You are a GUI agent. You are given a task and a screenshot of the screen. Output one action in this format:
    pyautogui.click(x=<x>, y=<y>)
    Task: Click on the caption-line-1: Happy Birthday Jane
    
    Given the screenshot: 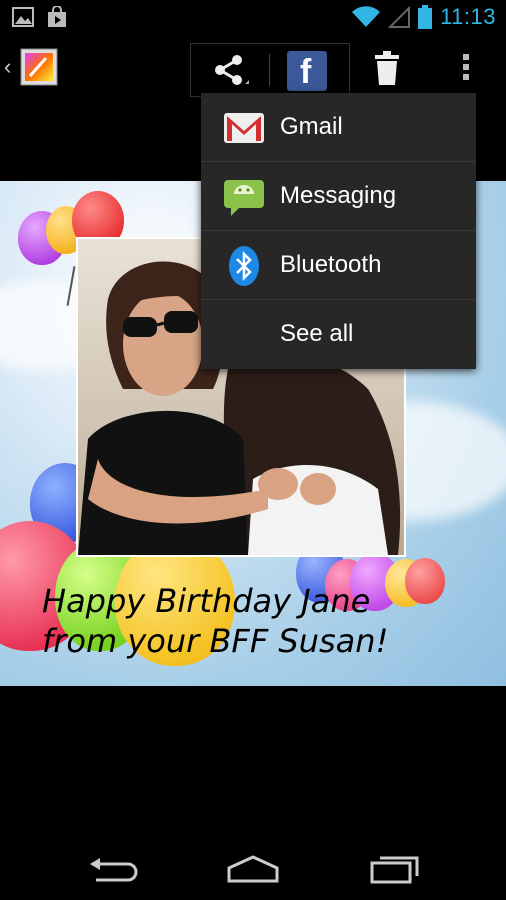 What is the action you would take?
    pyautogui.click(x=206, y=601)
    